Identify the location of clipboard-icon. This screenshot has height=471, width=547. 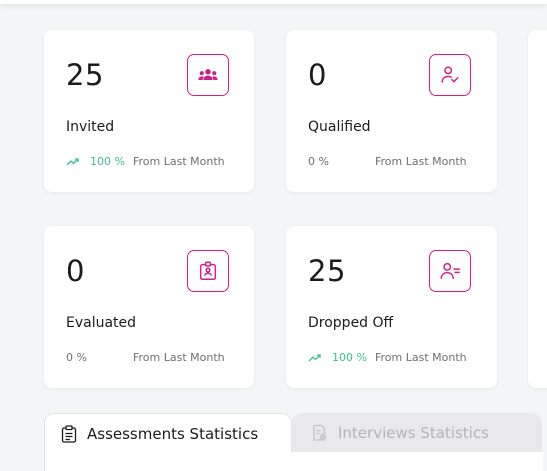
(69, 433).